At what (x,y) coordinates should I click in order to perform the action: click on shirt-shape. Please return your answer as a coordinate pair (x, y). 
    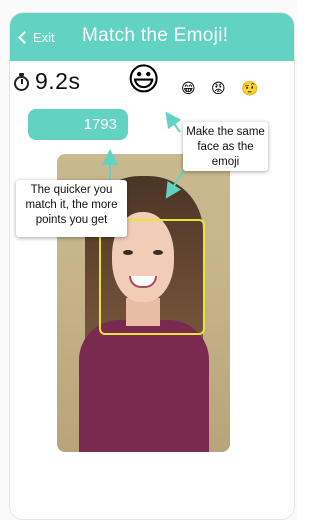
    Looking at the image, I should click on (144, 386).